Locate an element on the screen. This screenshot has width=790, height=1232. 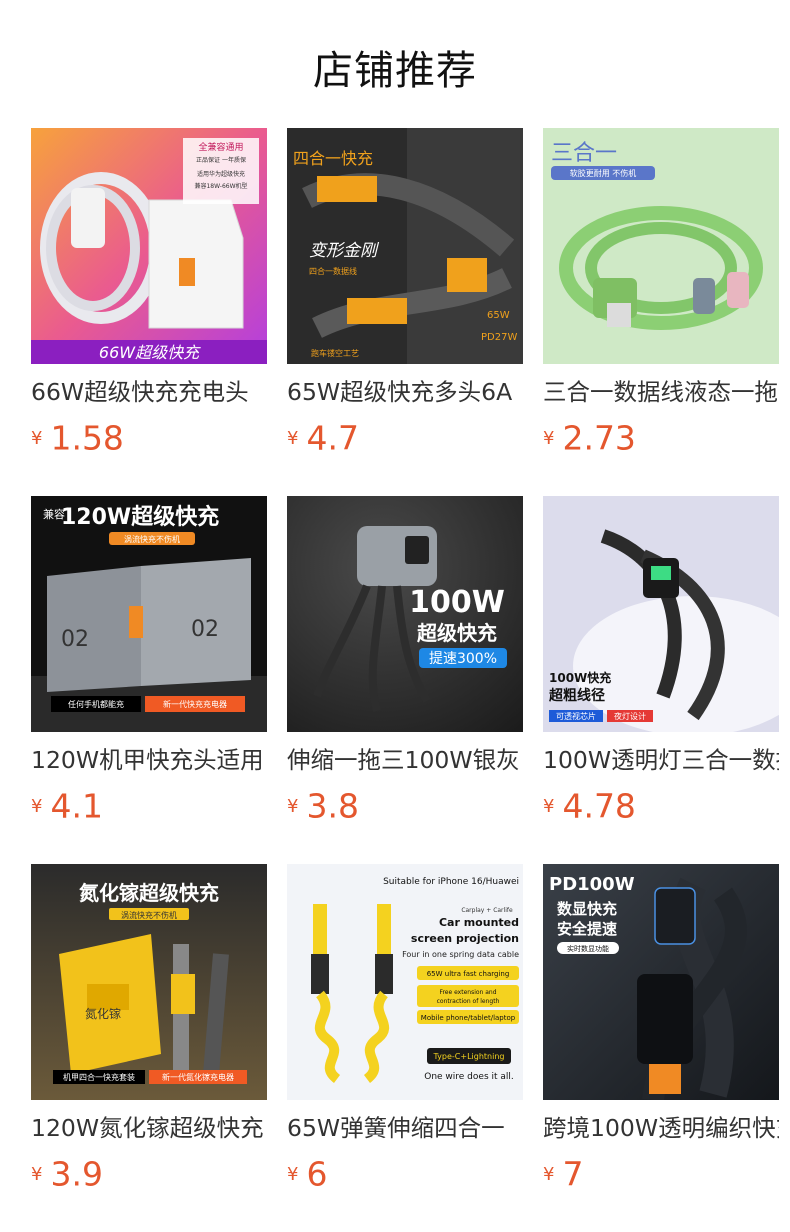
image-text: 120W超级快充 is located at coordinates (140, 517).